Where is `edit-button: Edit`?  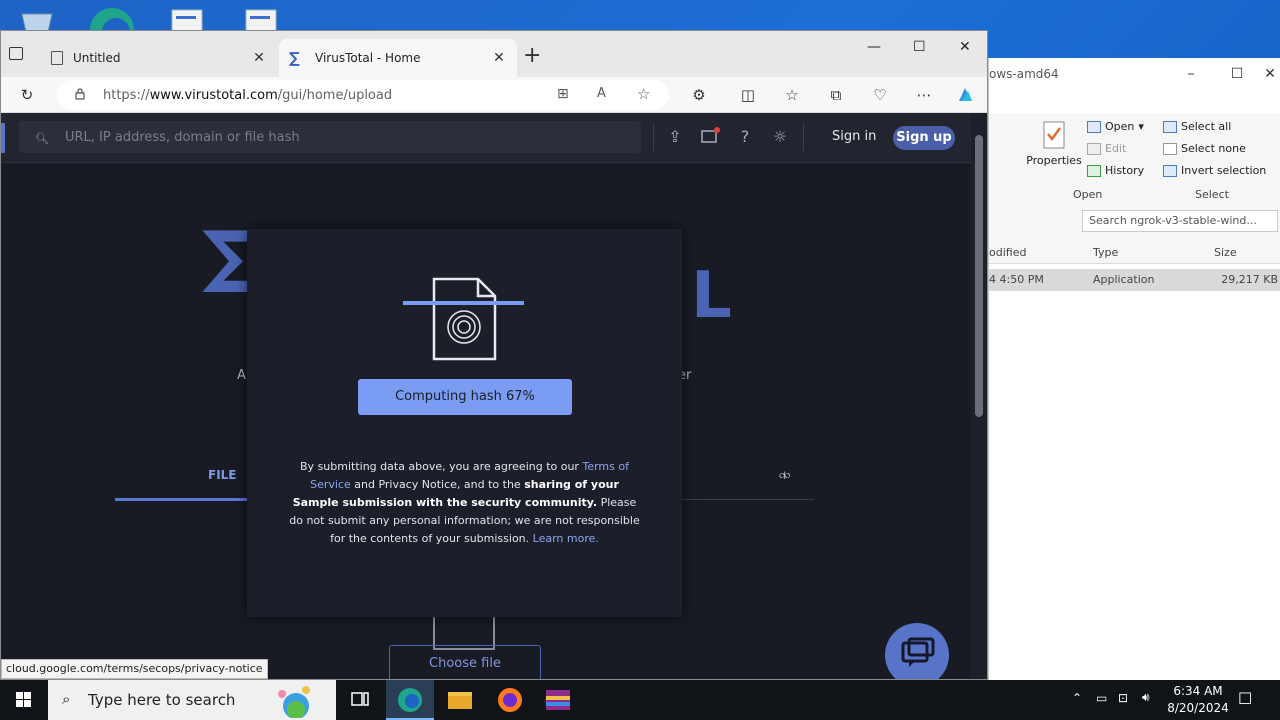 edit-button: Edit is located at coordinates (1106, 148).